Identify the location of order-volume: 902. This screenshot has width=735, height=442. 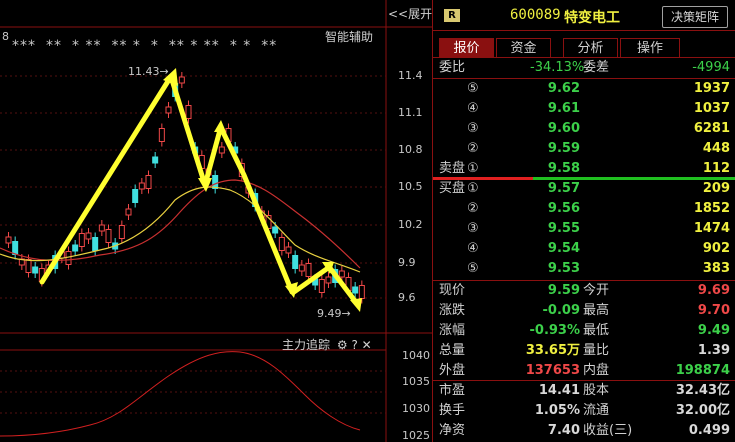
(716, 248).